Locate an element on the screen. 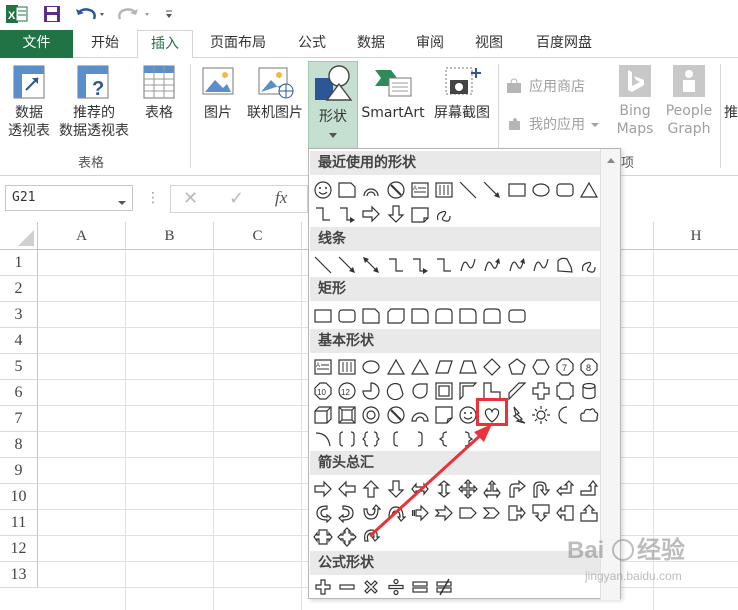 The height and width of the screenshot is (610, 738). tab-home: 开始 is located at coordinates (105, 44).